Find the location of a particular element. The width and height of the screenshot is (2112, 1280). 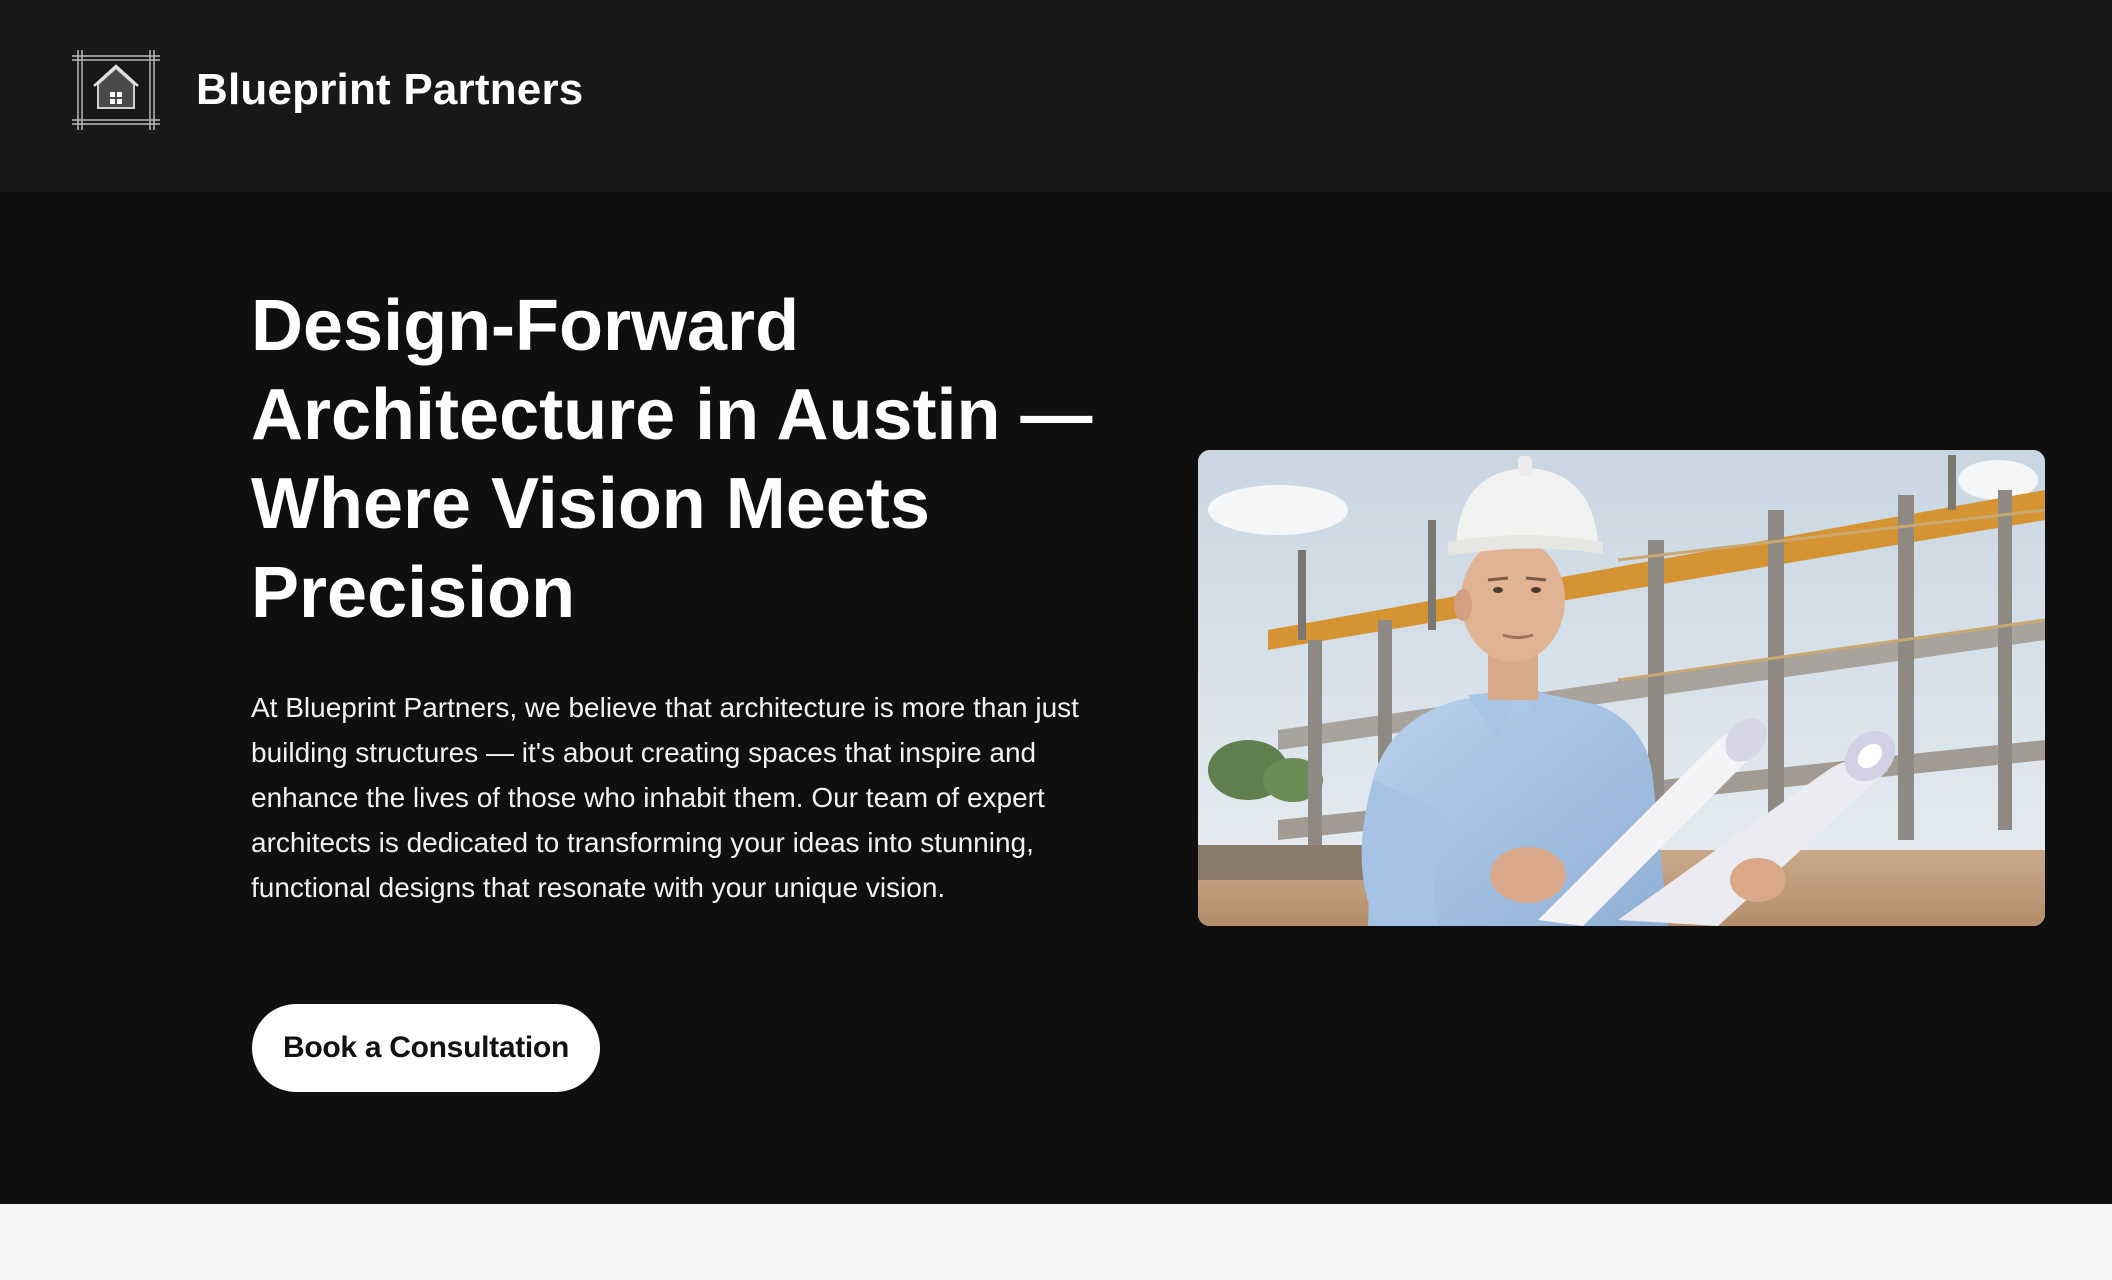

next-section is located at coordinates (1056, 1242).